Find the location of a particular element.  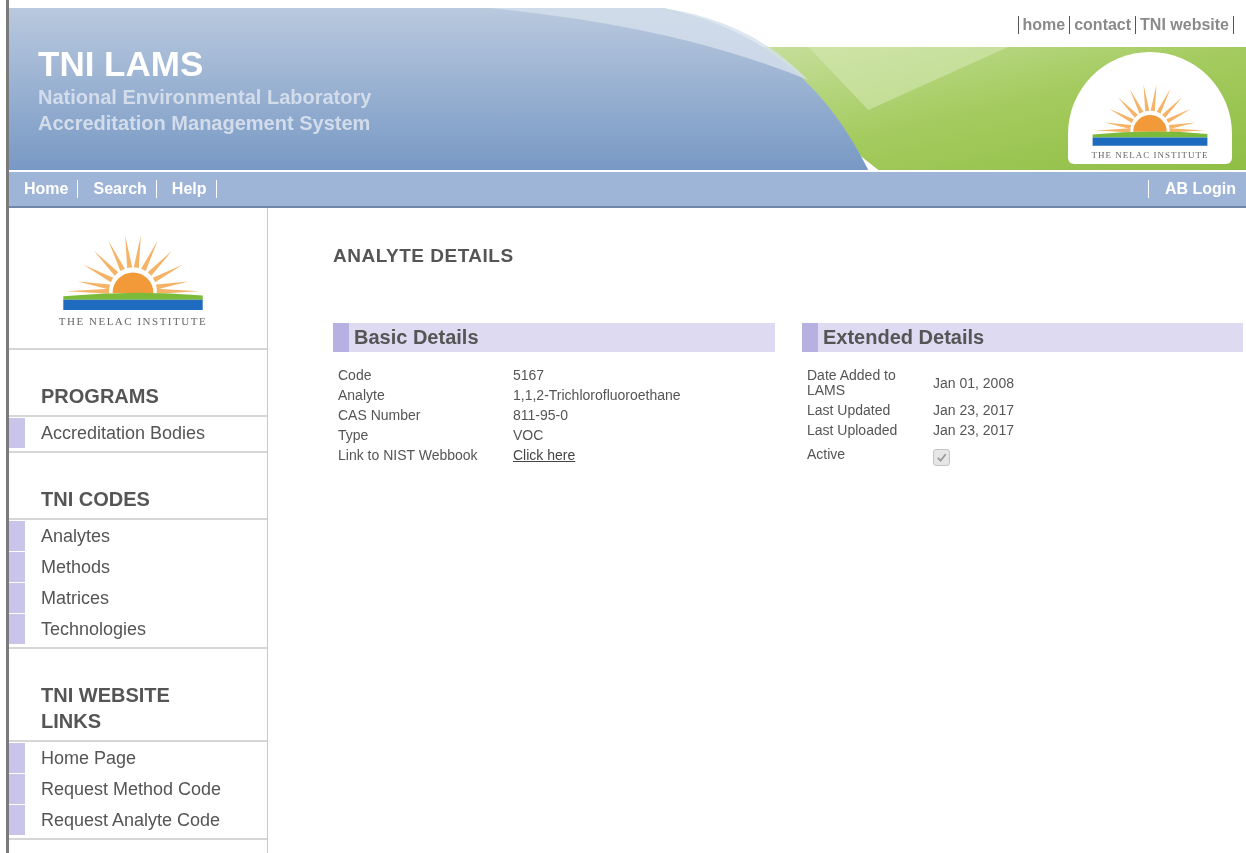

section-heading: TNI CODES is located at coordinates (138, 486).